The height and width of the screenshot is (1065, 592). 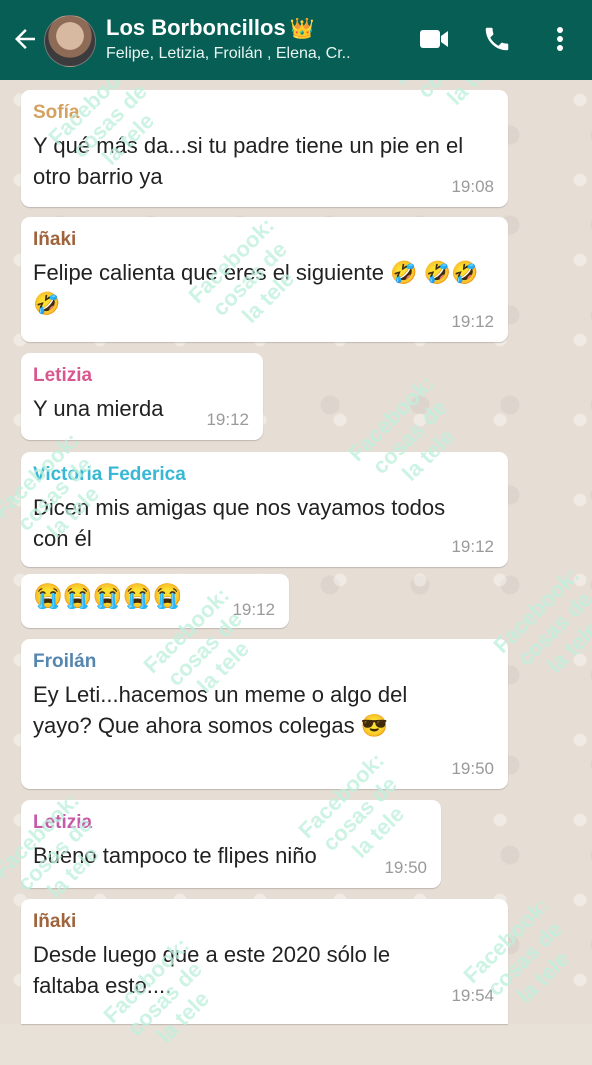 I want to click on group-title: Los Borboncillos 👑, so click(x=256, y=28).